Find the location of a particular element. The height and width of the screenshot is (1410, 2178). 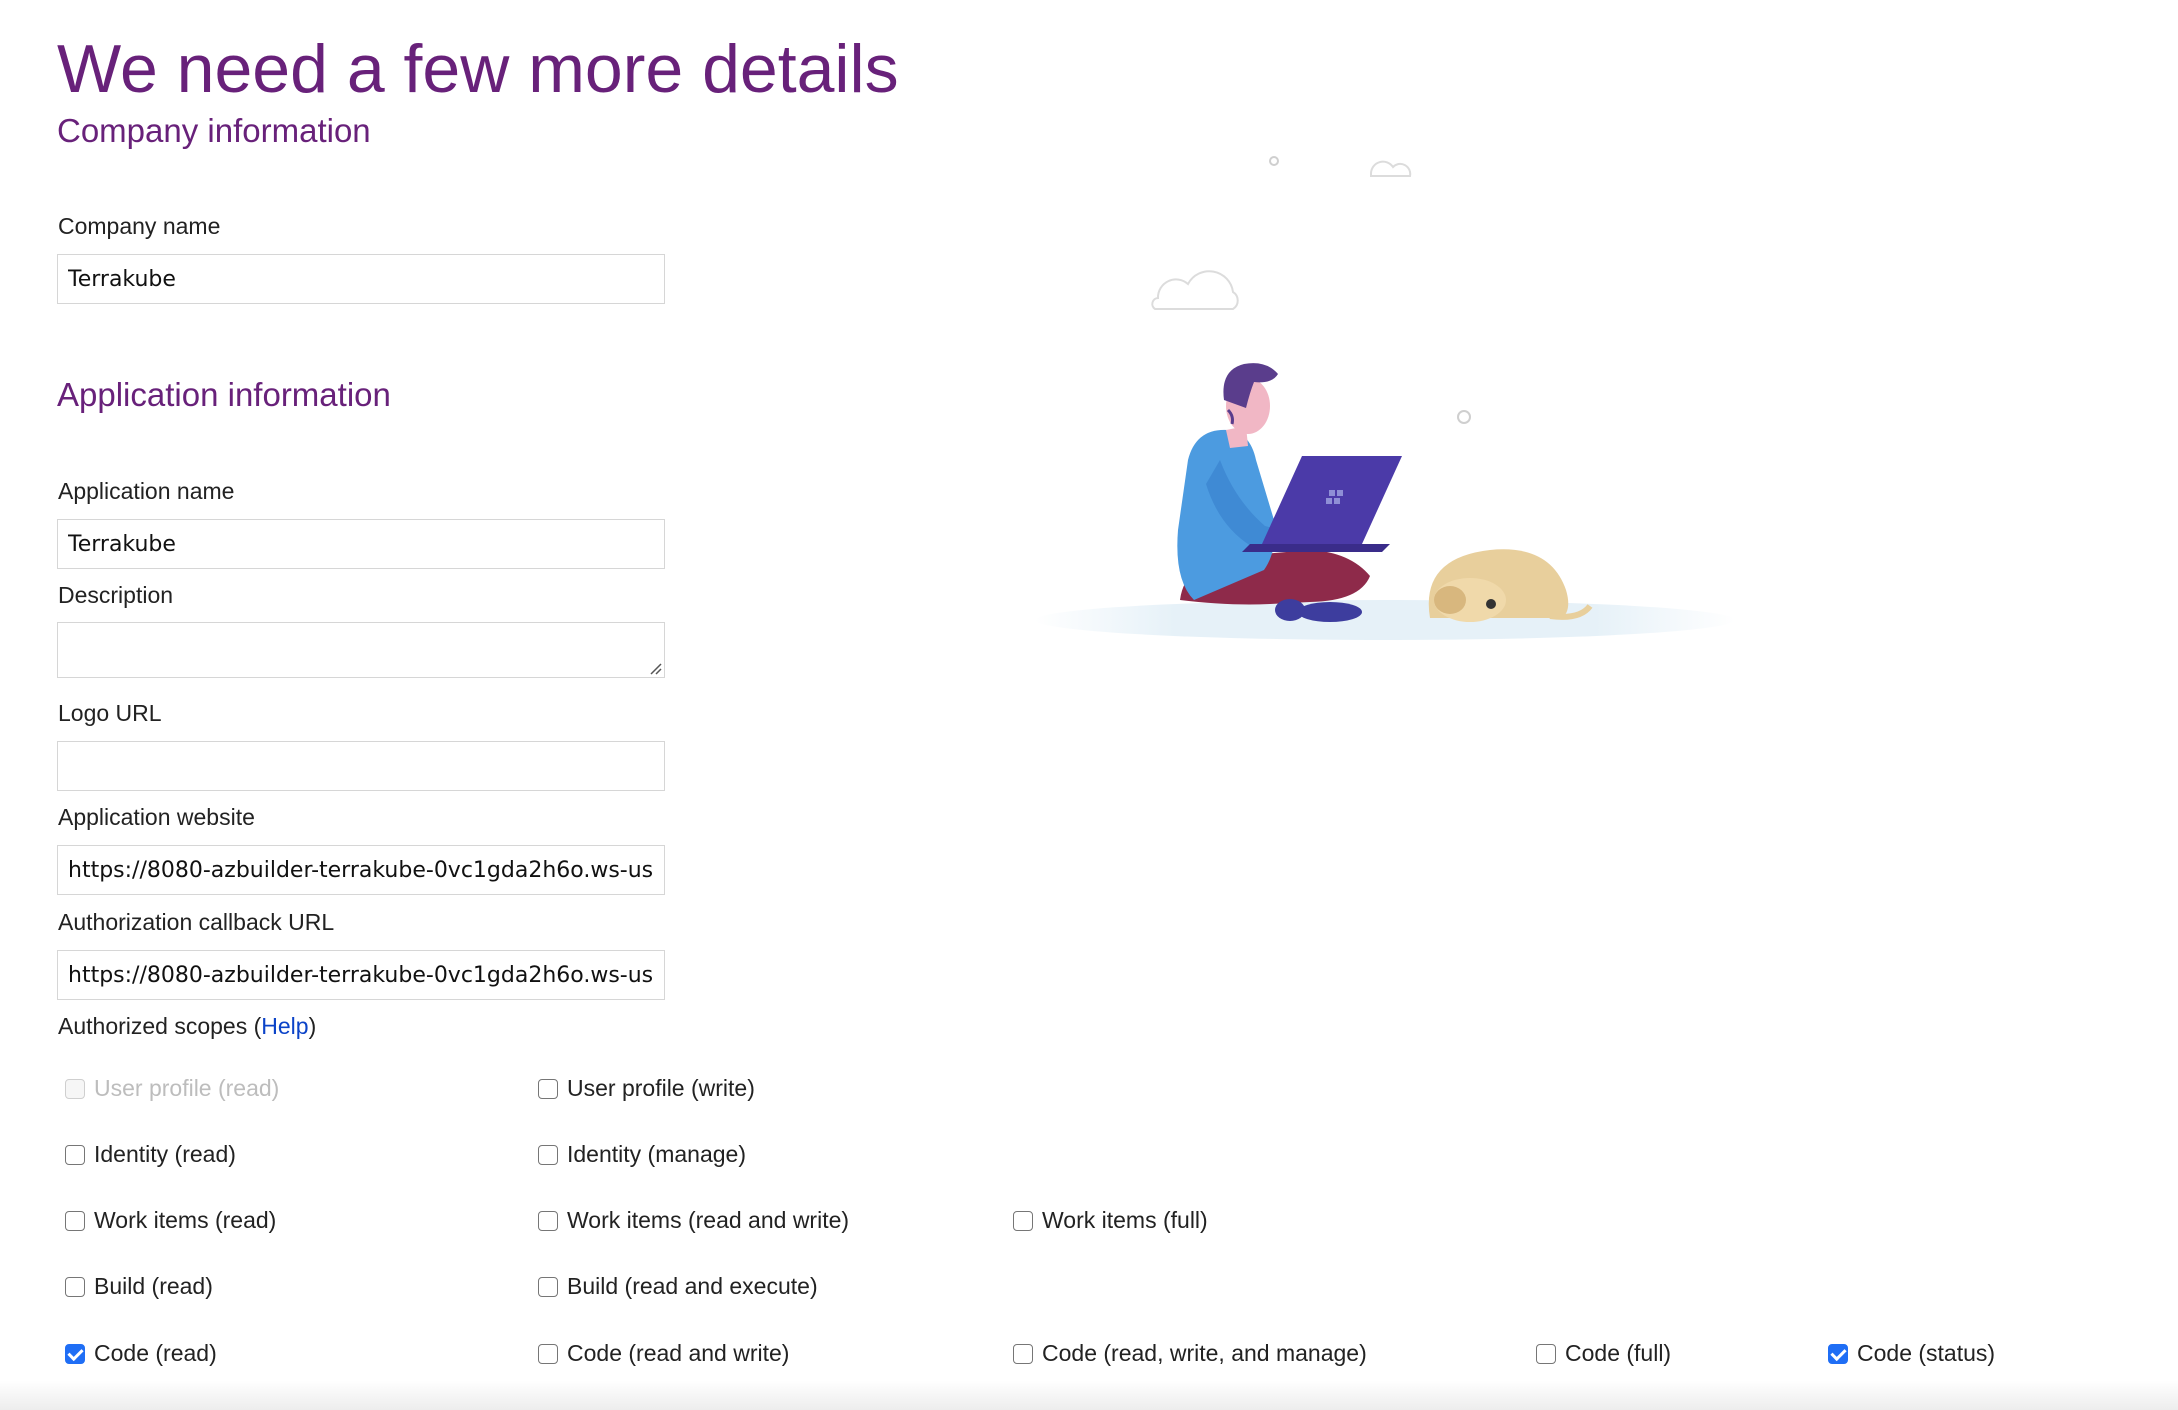

bottom-fade is located at coordinates (1089, 1395).